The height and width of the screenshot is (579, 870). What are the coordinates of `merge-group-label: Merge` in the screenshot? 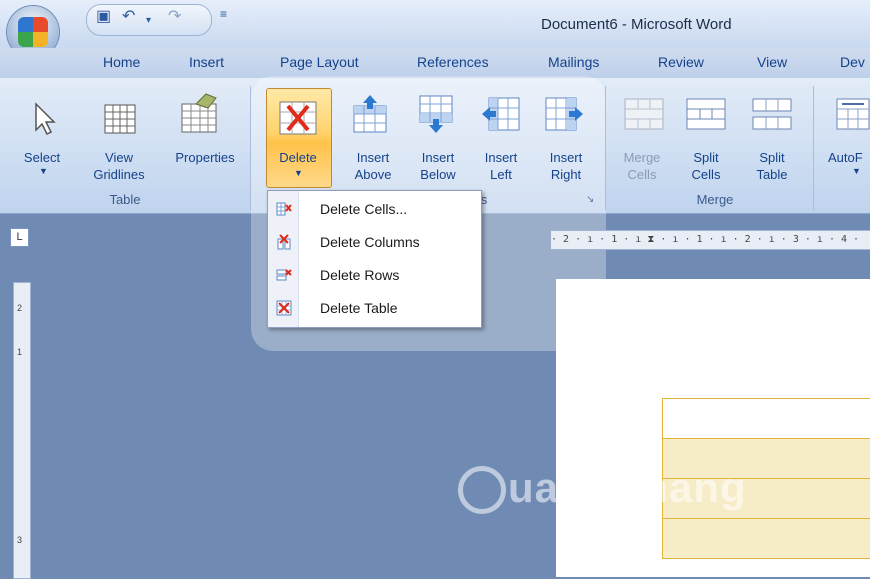 It's located at (715, 199).